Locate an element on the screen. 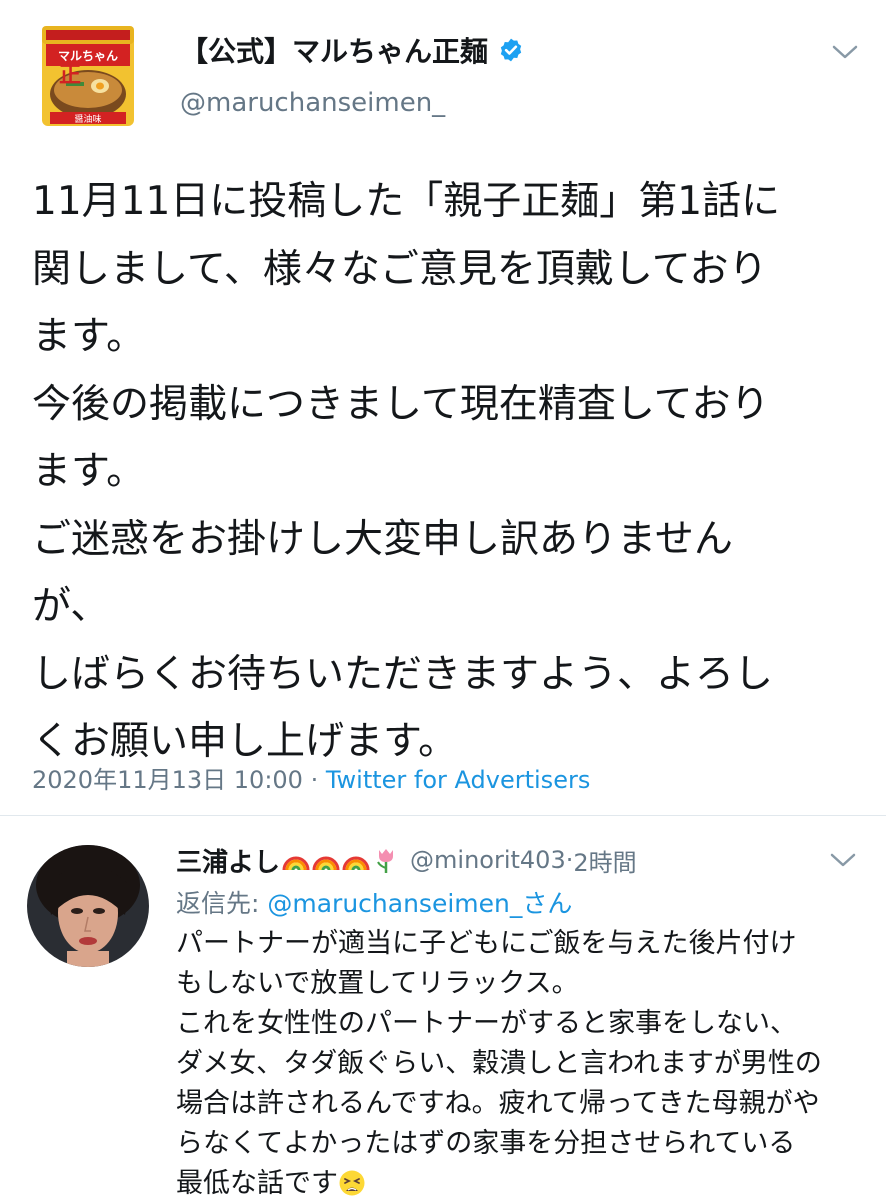 This screenshot has height=1200, width=886. replying-to-label: 返信先: is located at coordinates (222, 903).